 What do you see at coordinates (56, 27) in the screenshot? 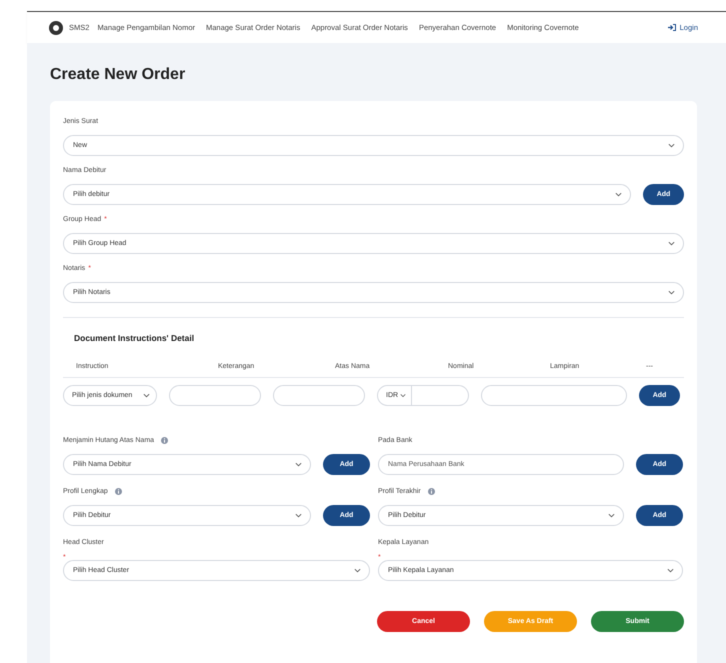
I see `logo-icon` at bounding box center [56, 27].